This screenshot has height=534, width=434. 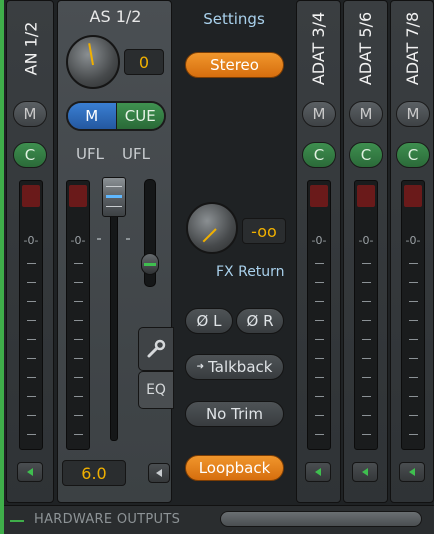 I want to click on settings-tab, so click(x=156, y=349).